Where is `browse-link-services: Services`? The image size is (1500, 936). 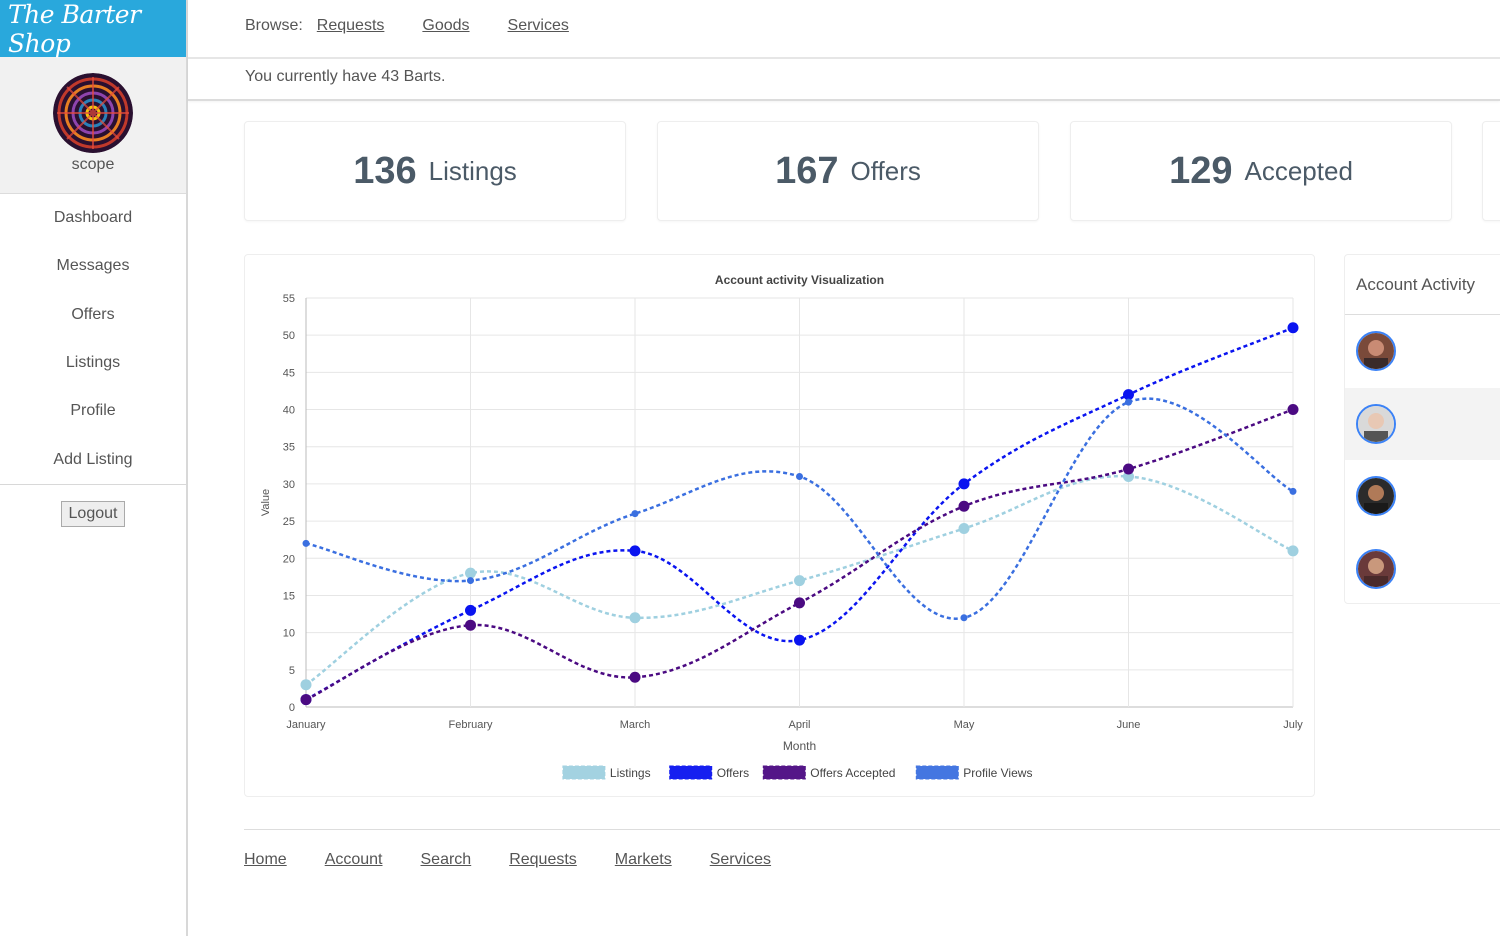
browse-link-services: Services is located at coordinates (538, 26).